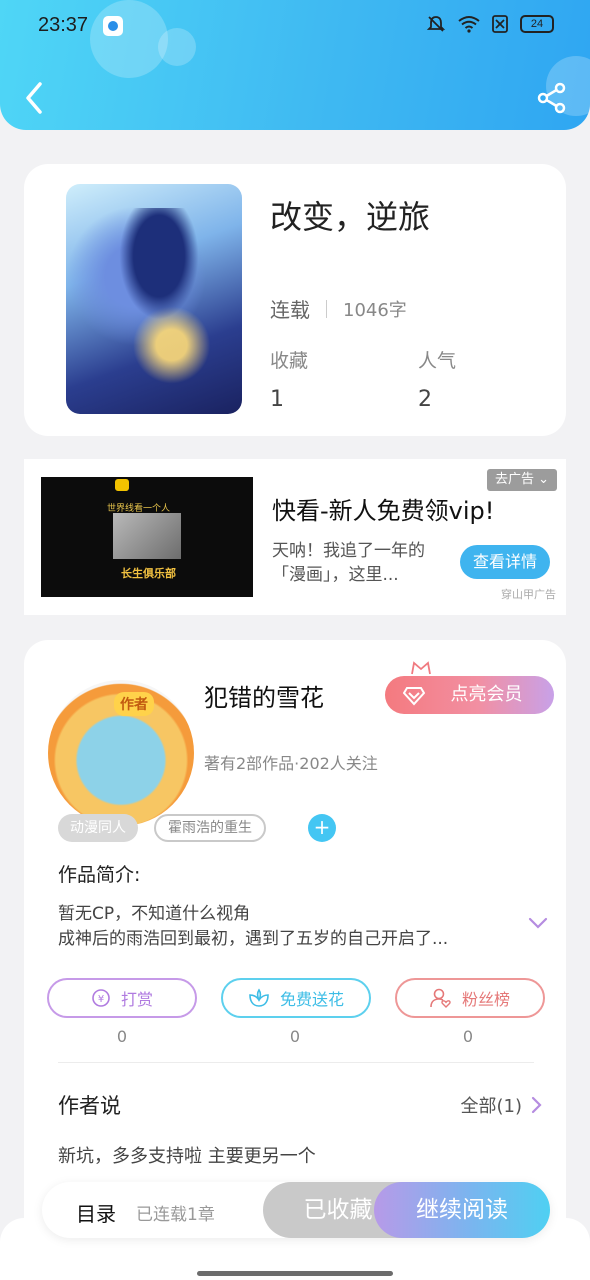 This screenshot has height=1280, width=590. I want to click on fan-user-icon, so click(440, 998).